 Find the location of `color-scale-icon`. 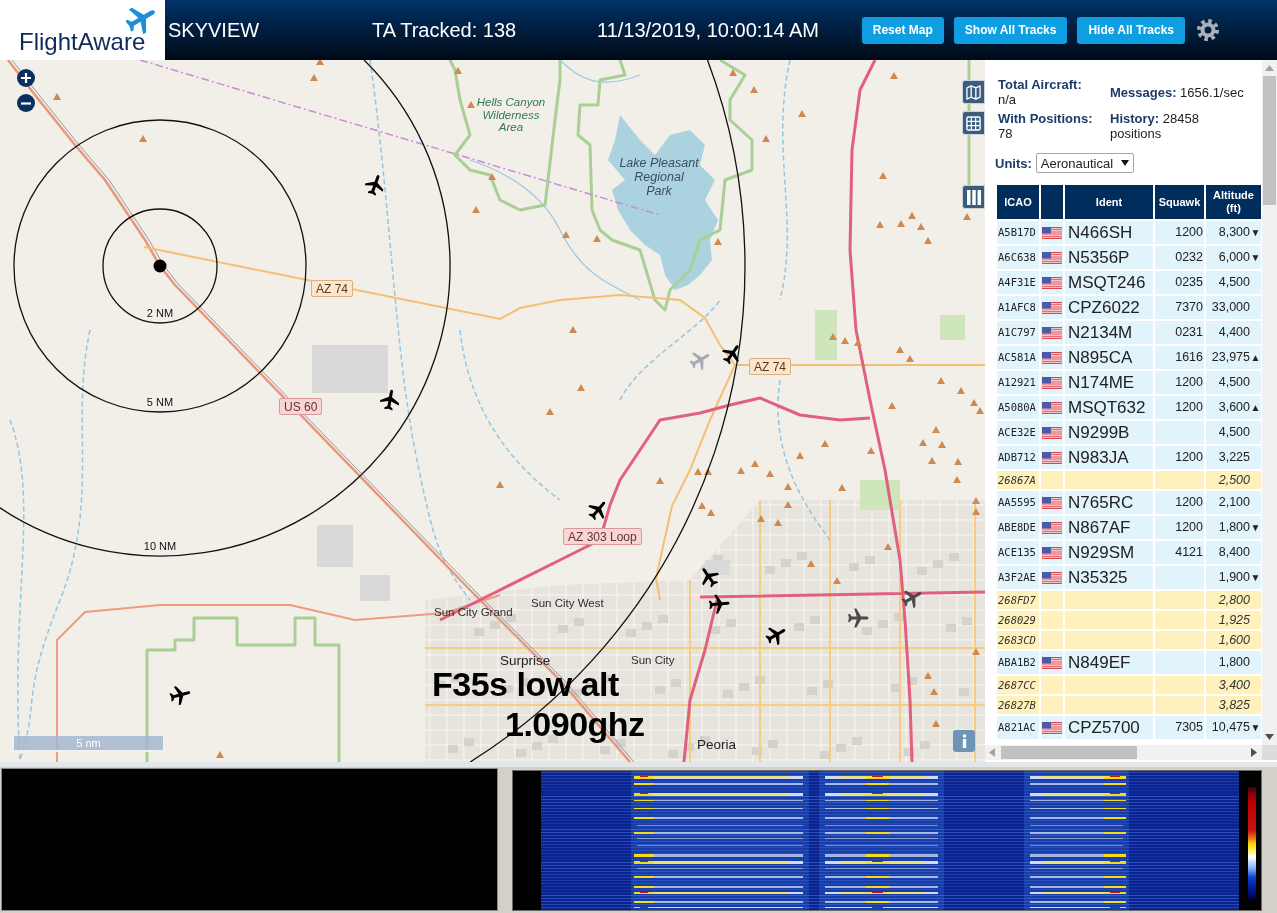

color-scale-icon is located at coordinates (1252, 843).